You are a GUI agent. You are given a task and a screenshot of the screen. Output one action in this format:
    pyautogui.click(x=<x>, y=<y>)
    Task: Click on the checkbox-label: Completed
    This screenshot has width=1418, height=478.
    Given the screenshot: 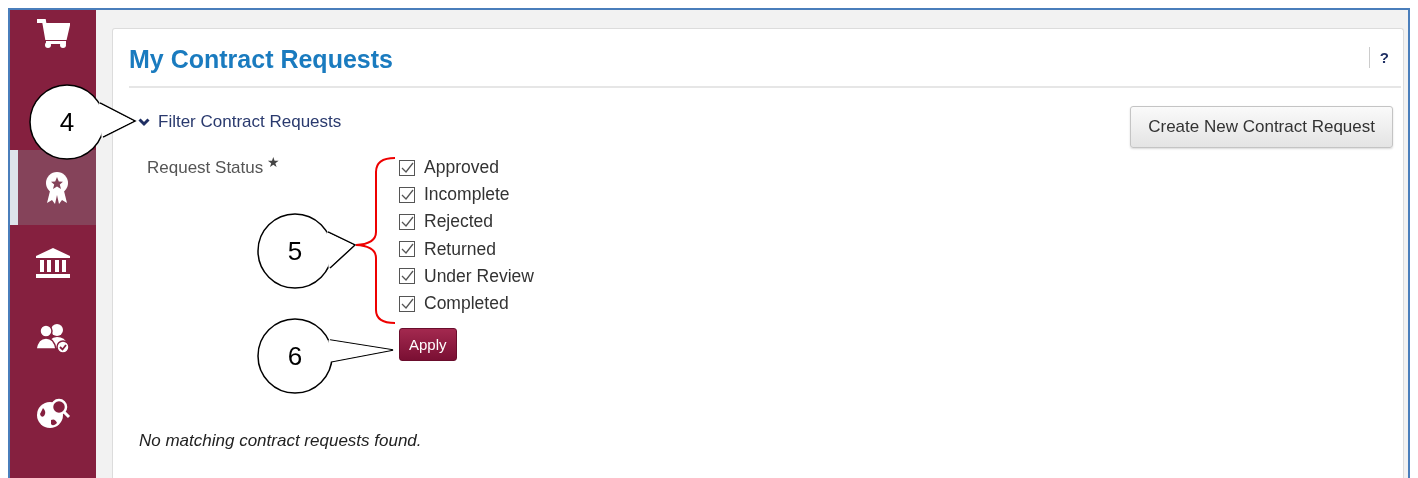 What is the action you would take?
    pyautogui.click(x=466, y=304)
    